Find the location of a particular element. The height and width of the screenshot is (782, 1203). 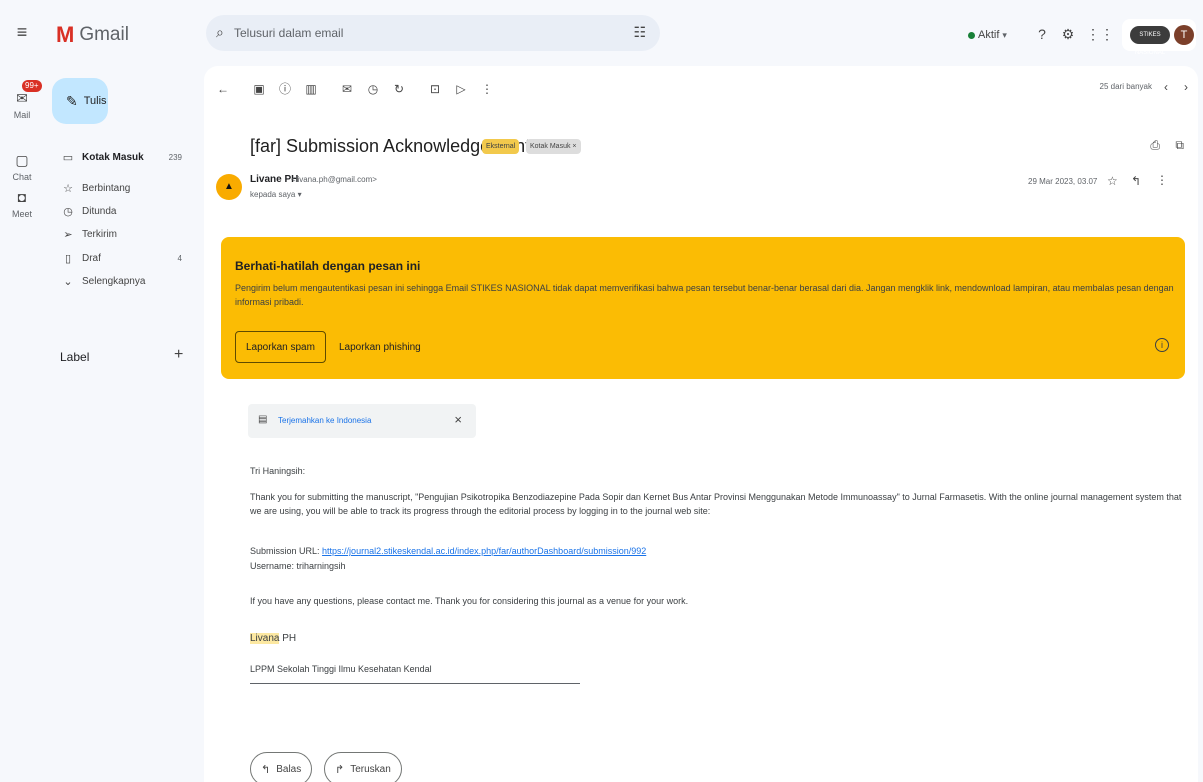

inbox-icon: ▭ is located at coordinates (68, 157).